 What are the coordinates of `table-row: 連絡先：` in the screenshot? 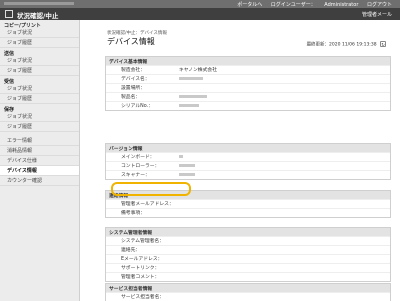 It's located at (248, 249).